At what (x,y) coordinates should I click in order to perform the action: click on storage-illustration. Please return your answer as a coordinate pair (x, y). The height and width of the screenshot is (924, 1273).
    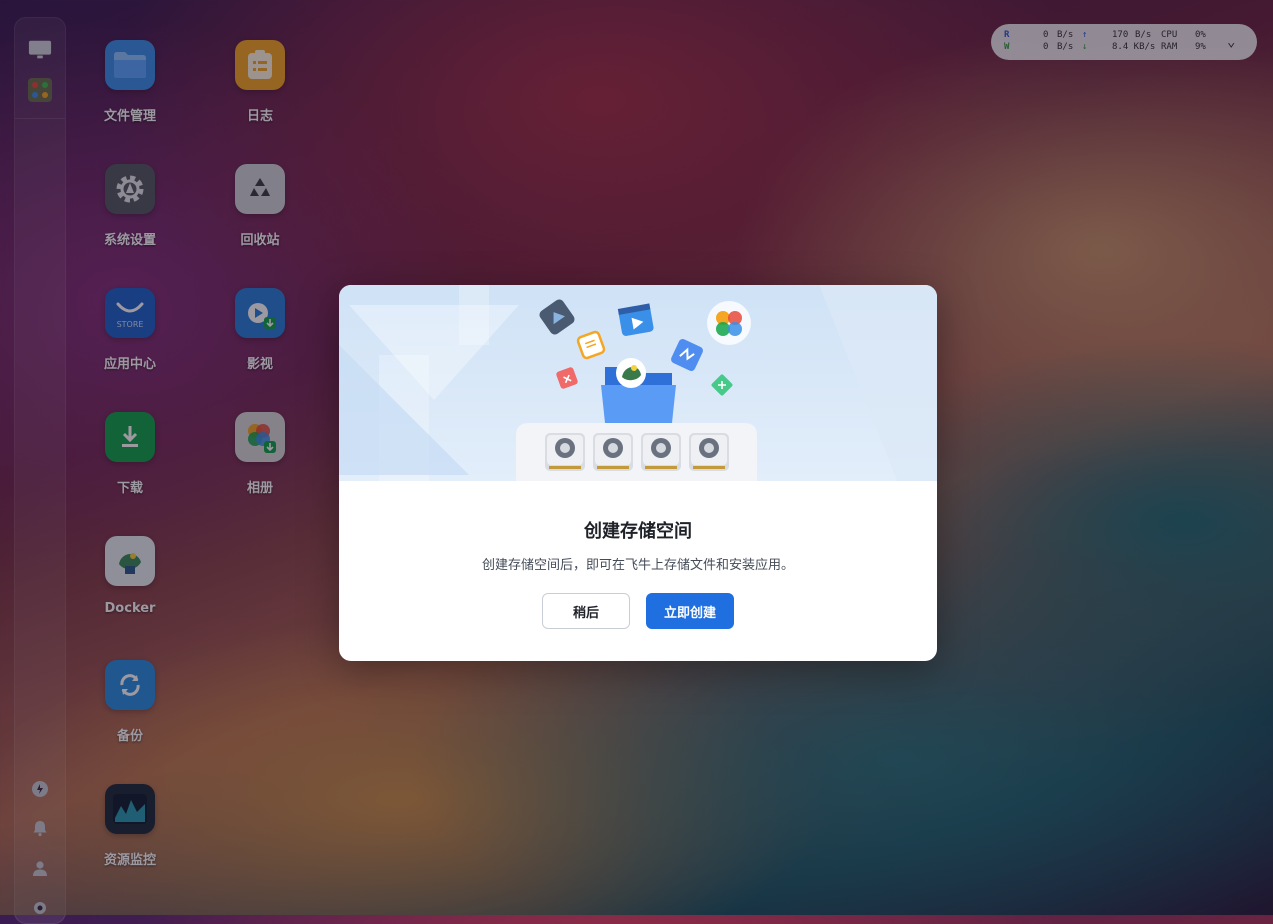
    Looking at the image, I should click on (638, 385).